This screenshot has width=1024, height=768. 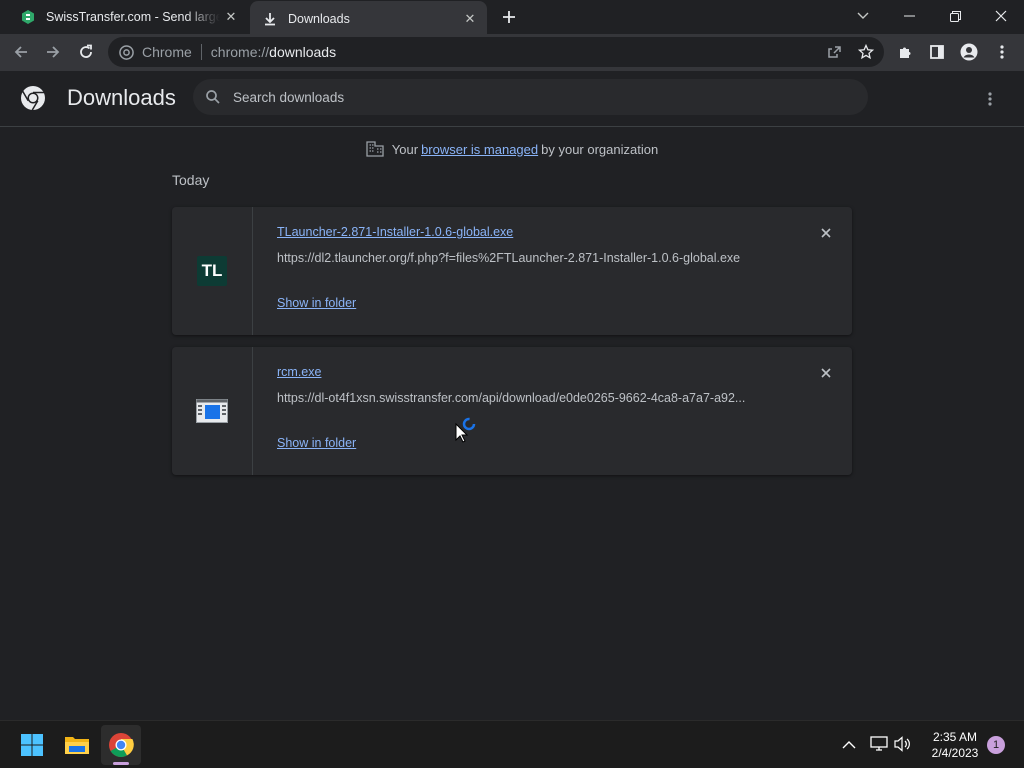 What do you see at coordinates (368, 18) in the screenshot?
I see `tab-downloads: Downloads ✕` at bounding box center [368, 18].